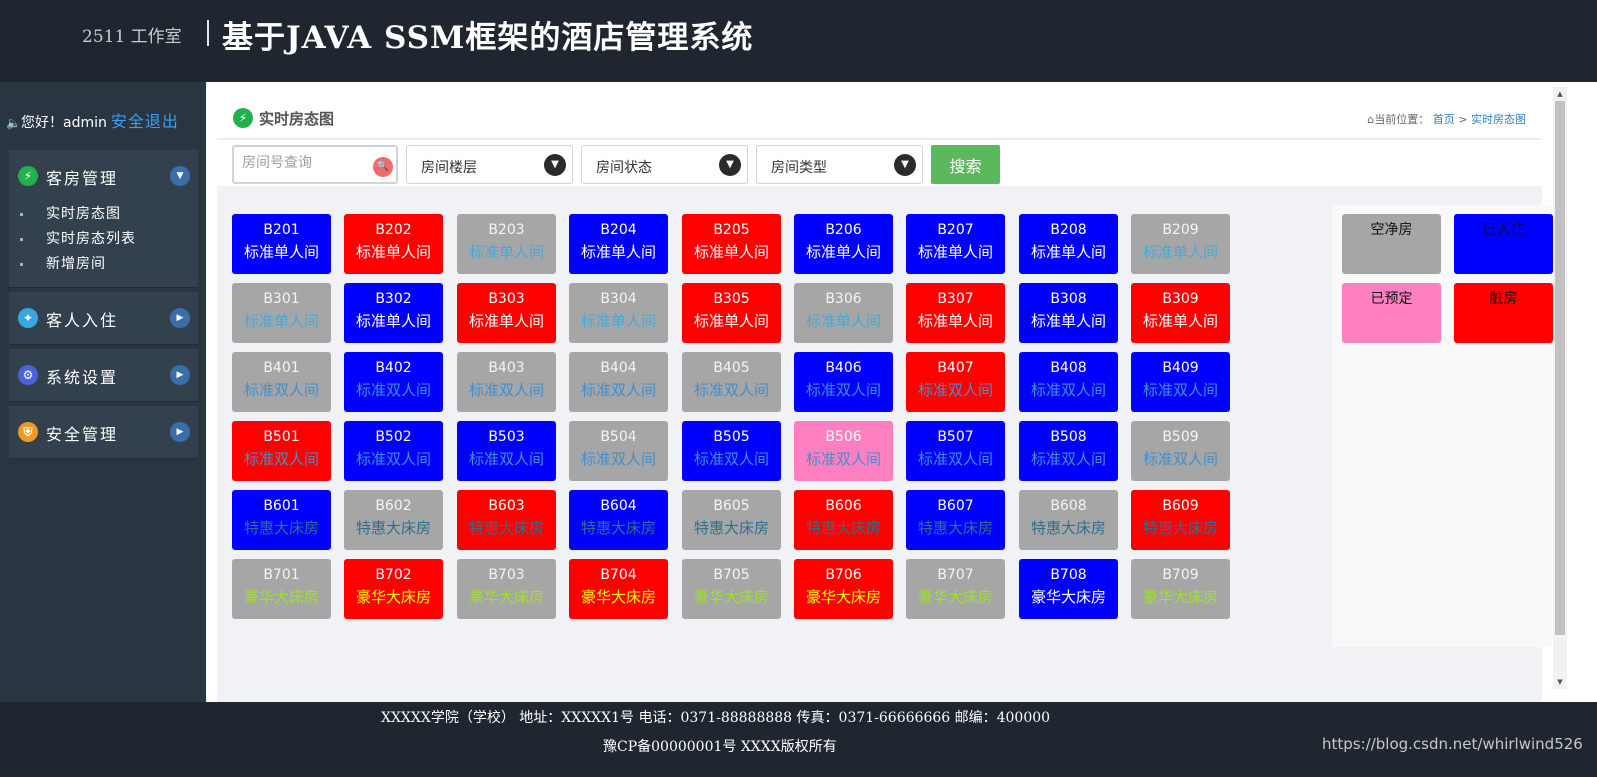 This screenshot has width=1597, height=777. Describe the element at coordinates (281, 313) in the screenshot. I see `room-card: B301 标准单人间` at that location.